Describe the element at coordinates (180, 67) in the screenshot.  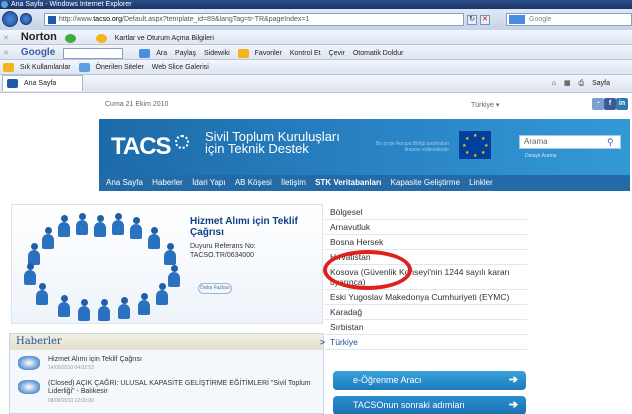
I see `web-slice-gallery-link: Web Slice Galerisi` at that location.